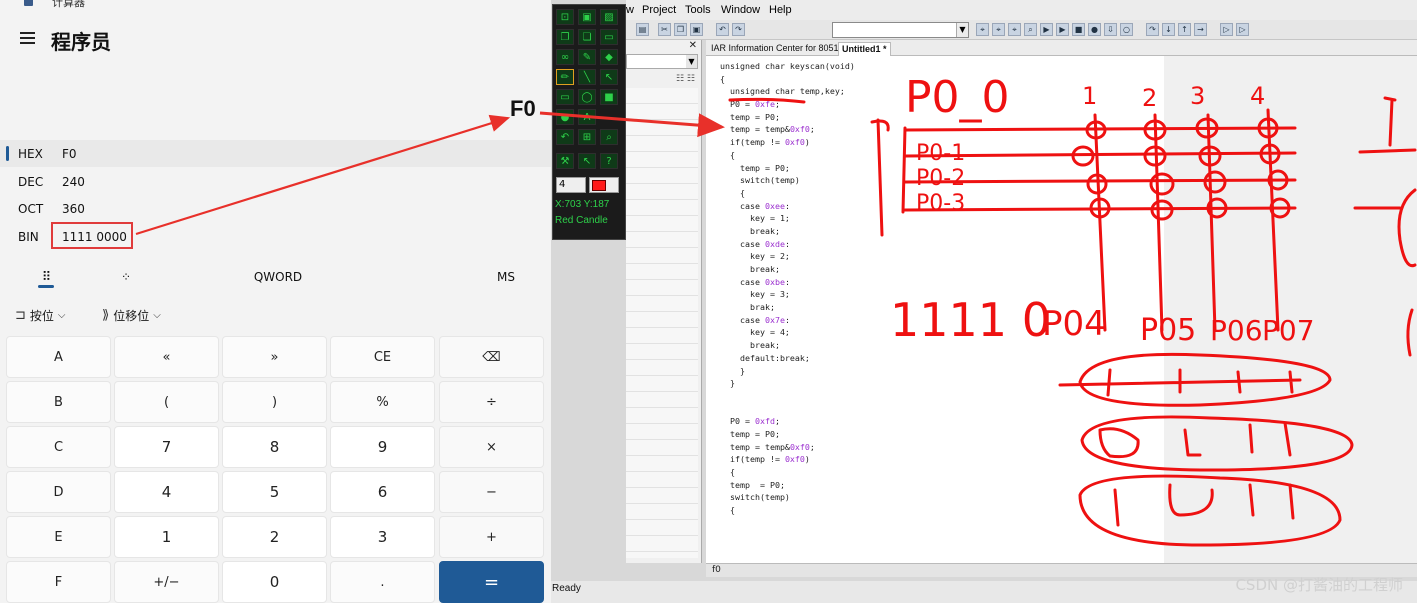 Image resolution: width=1417 pixels, height=603 pixels. What do you see at coordinates (587, 57) in the screenshot?
I see `brush-icon: ✎` at bounding box center [587, 57].